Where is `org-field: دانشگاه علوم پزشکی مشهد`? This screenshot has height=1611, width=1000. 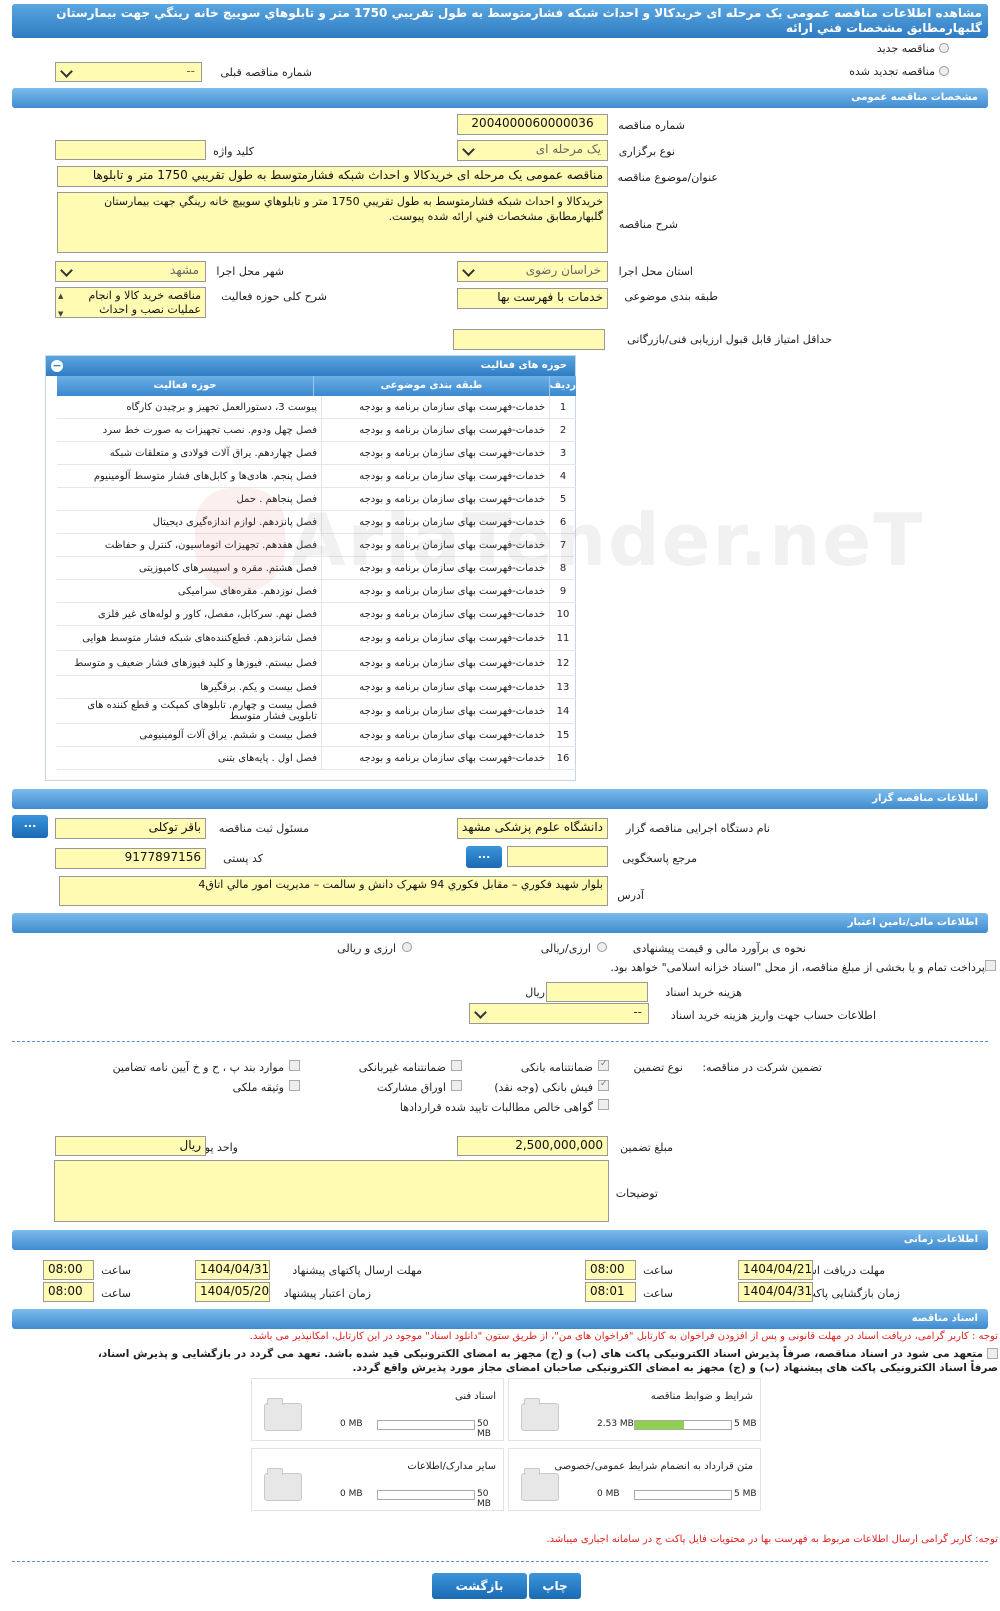
org-field: دانشگاه علوم پزشکی مشهد is located at coordinates (532, 828).